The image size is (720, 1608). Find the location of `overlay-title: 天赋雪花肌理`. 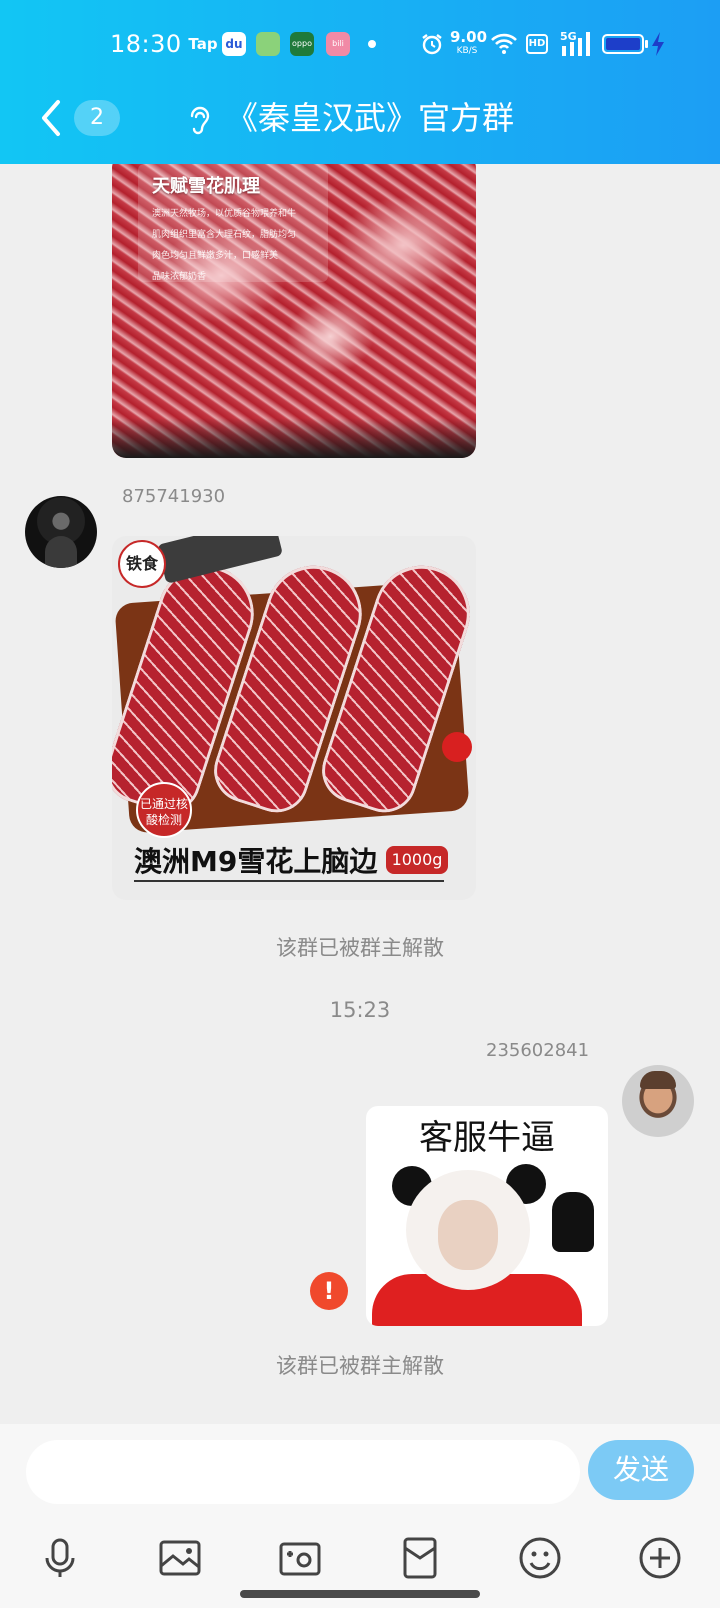

overlay-title: 天赋雪花肌理 is located at coordinates (206, 186).